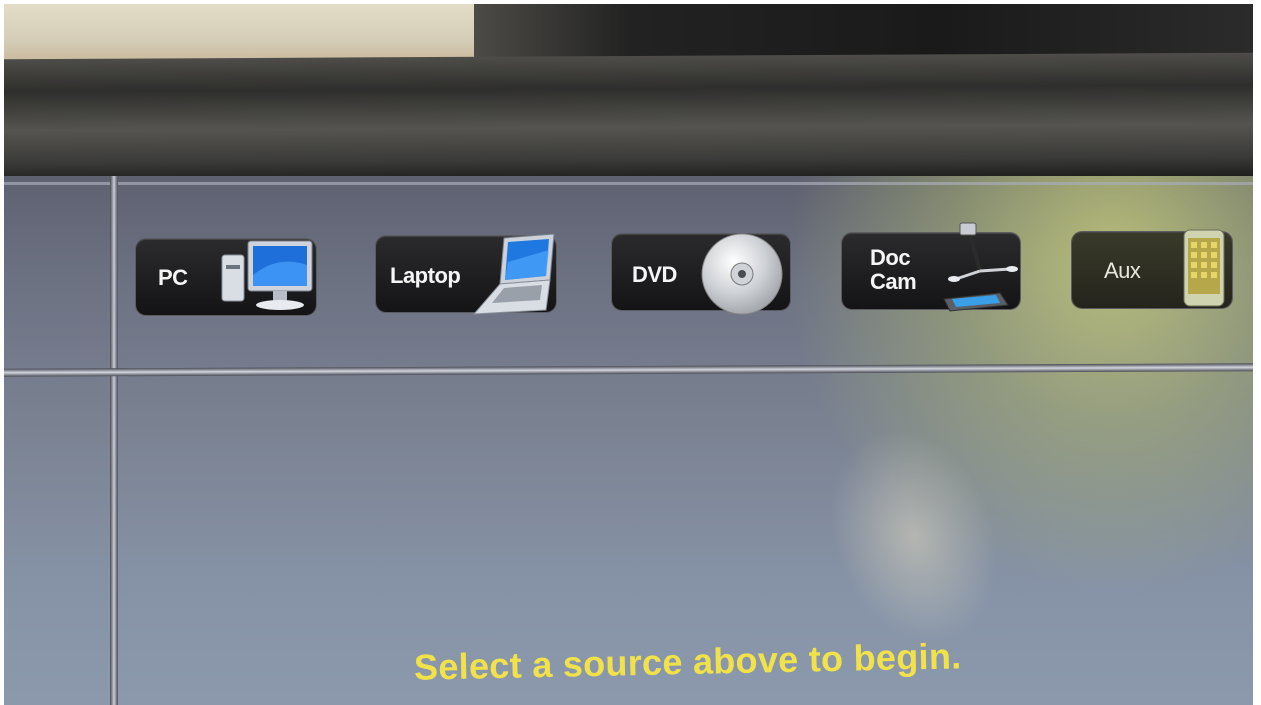  What do you see at coordinates (114, 440) in the screenshot?
I see `vertical-divider` at bounding box center [114, 440].